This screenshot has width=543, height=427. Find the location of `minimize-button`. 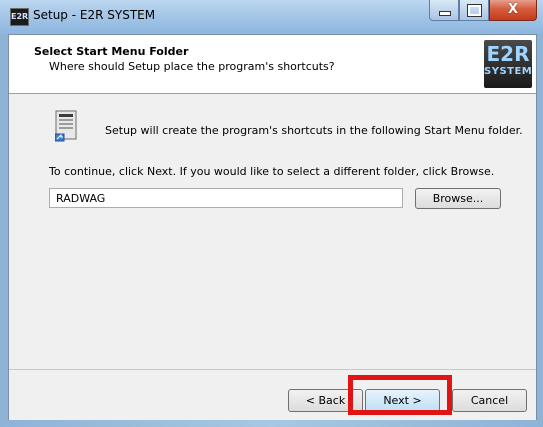

minimize-button is located at coordinates (444, 10).